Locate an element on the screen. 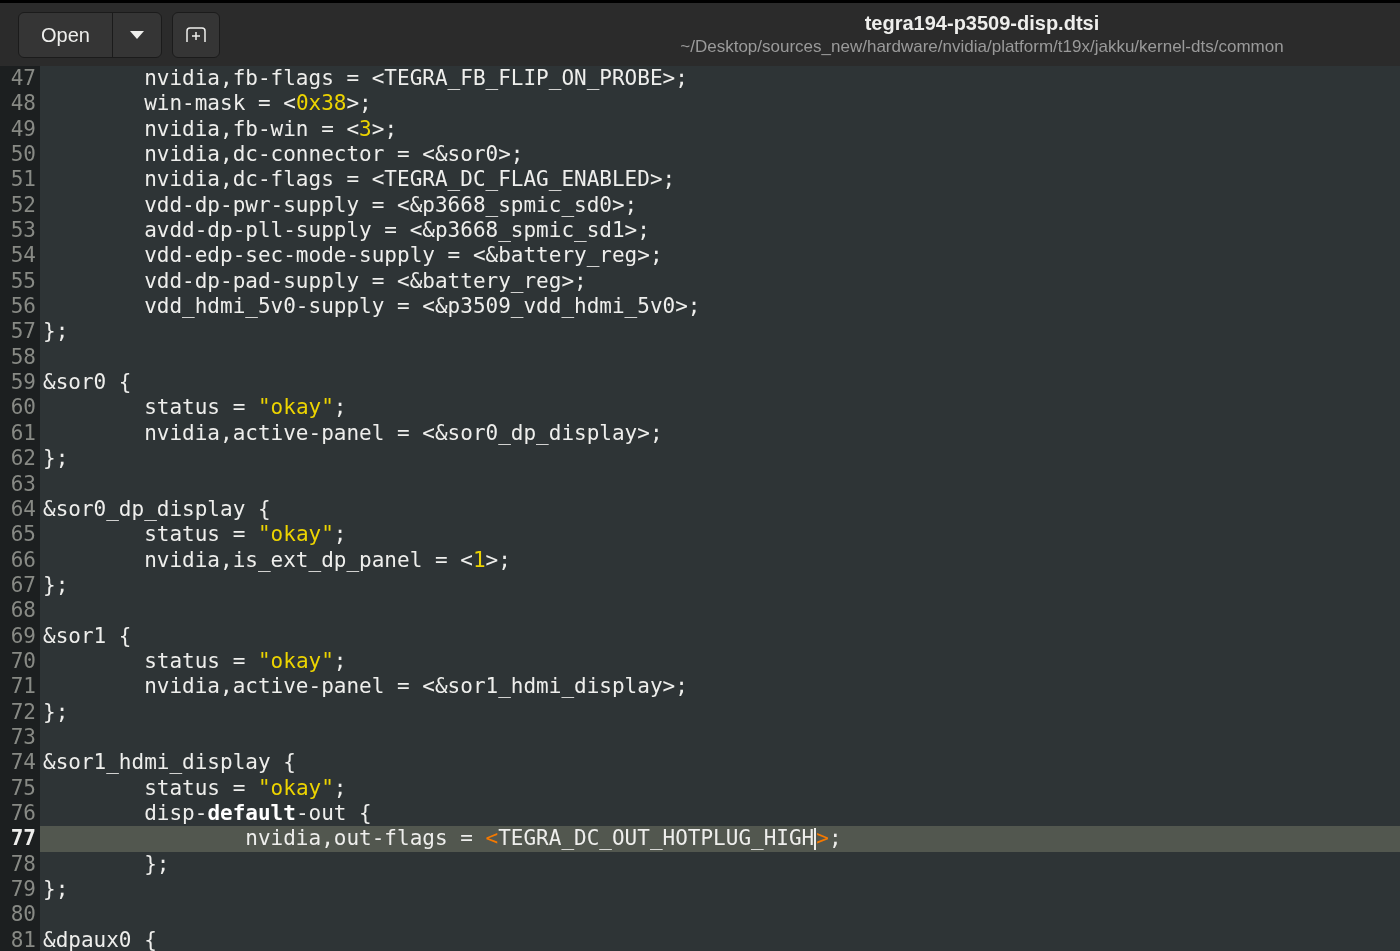  code-line: &sor0 { is located at coordinates (87, 383).